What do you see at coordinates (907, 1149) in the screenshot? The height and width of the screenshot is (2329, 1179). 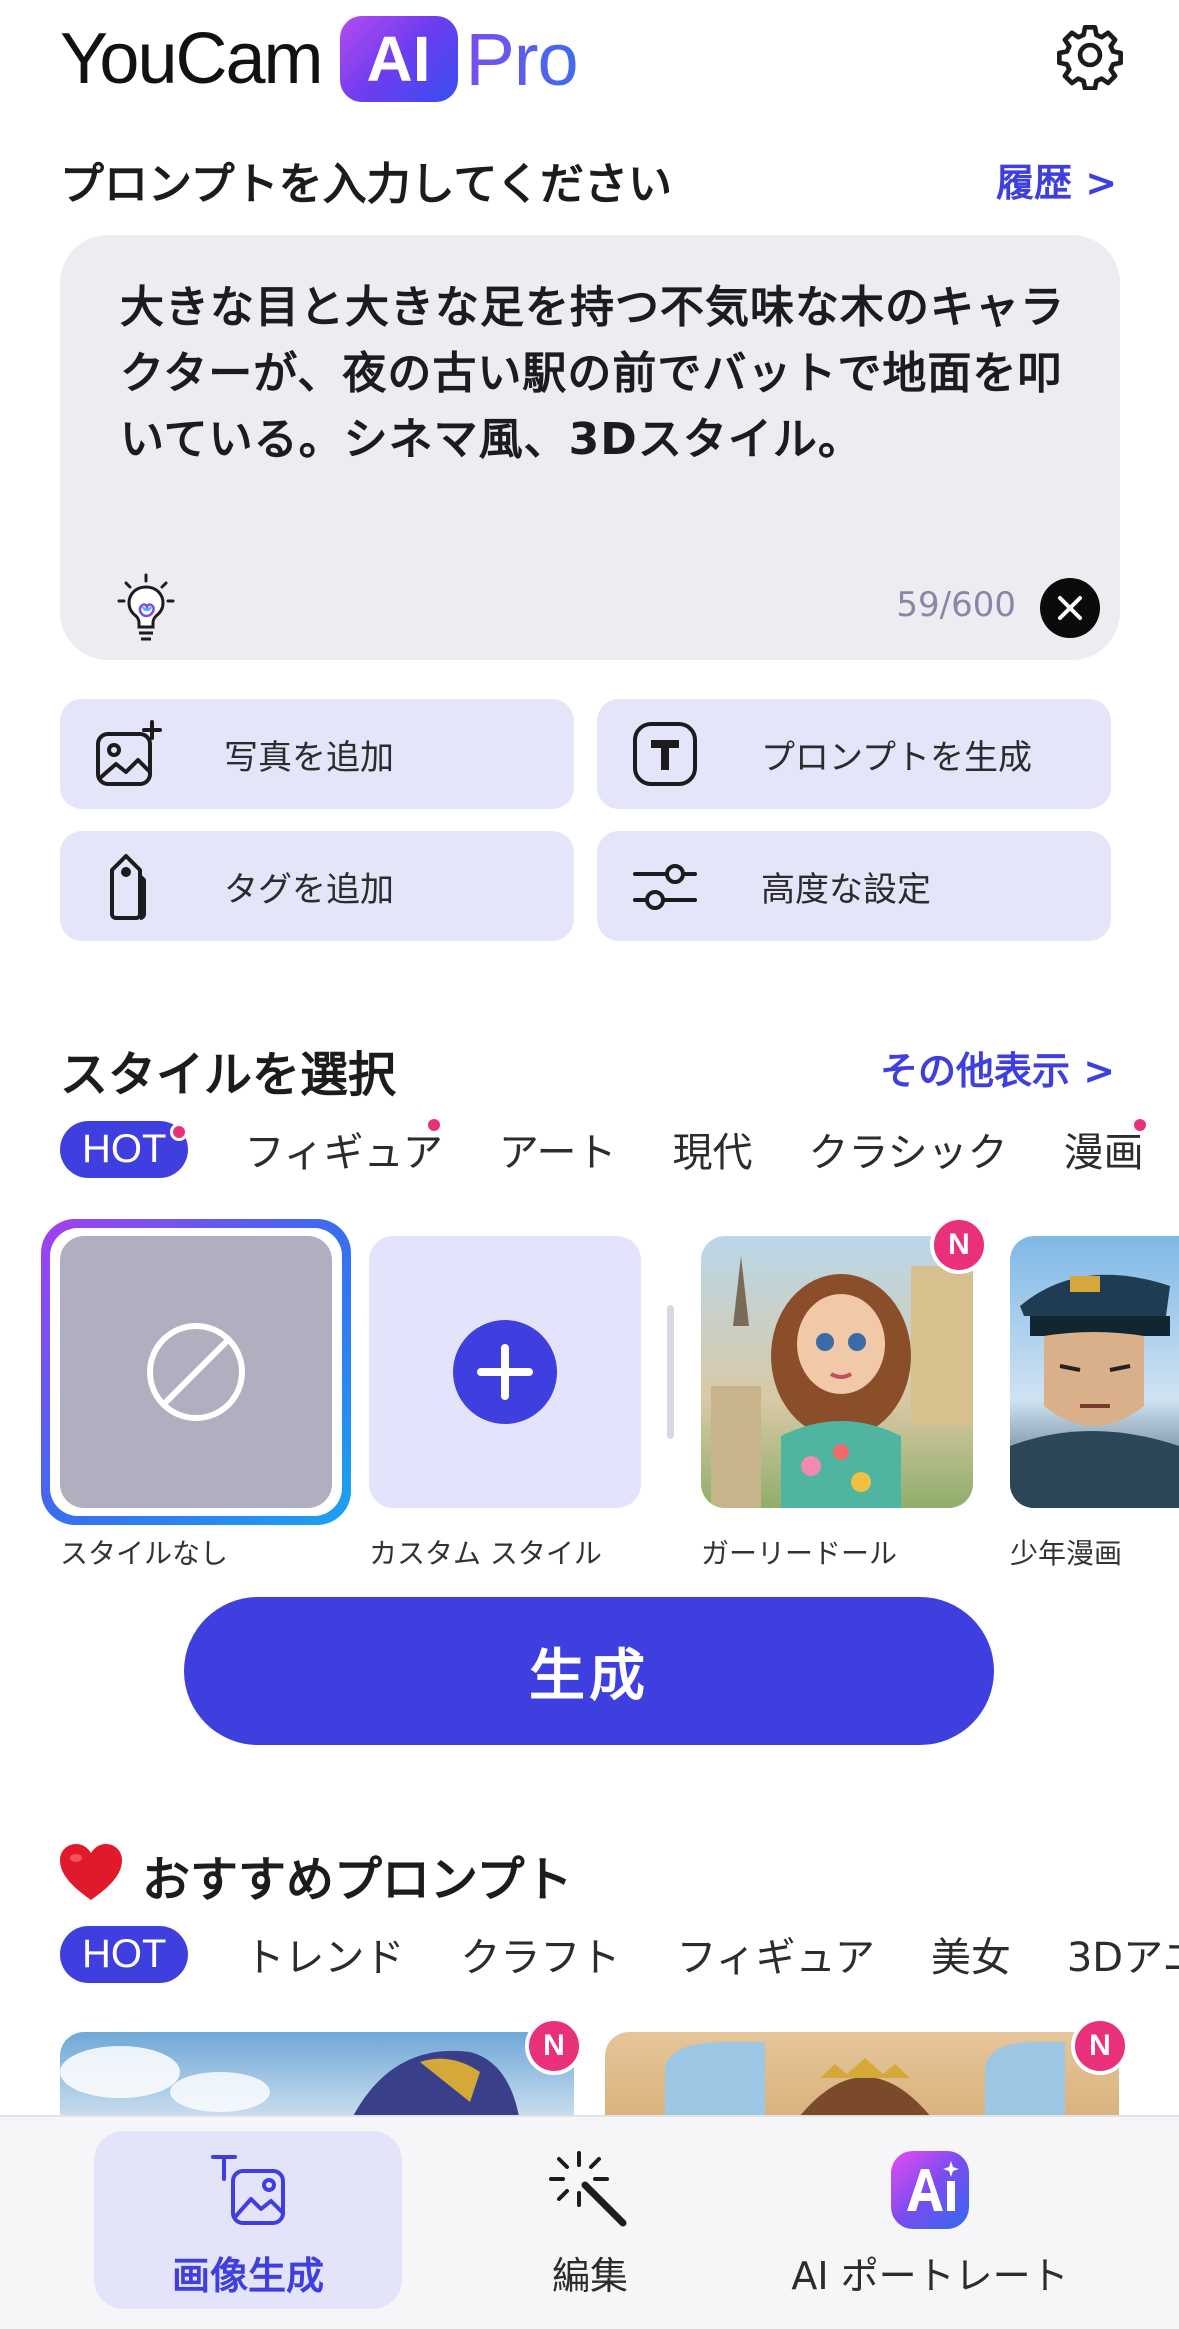 I see `style-tab-classic: クラシック` at bounding box center [907, 1149].